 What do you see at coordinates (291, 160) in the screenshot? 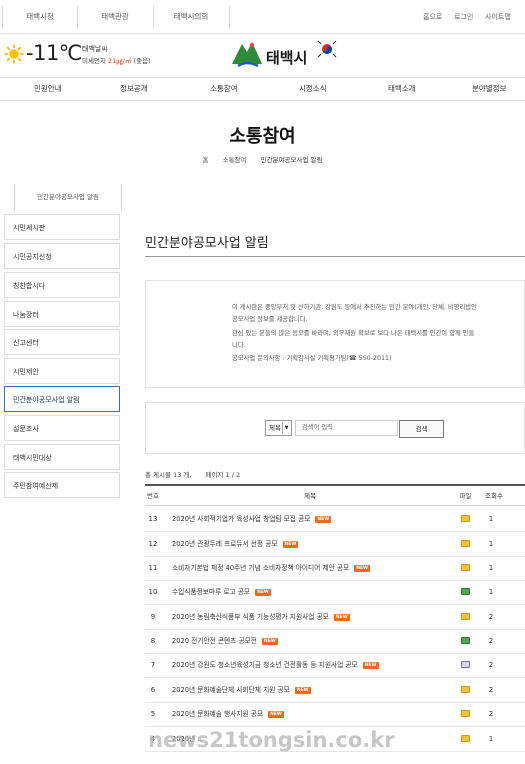
I see `breadcrumb-current: 민간분야공모사업 알림` at bounding box center [291, 160].